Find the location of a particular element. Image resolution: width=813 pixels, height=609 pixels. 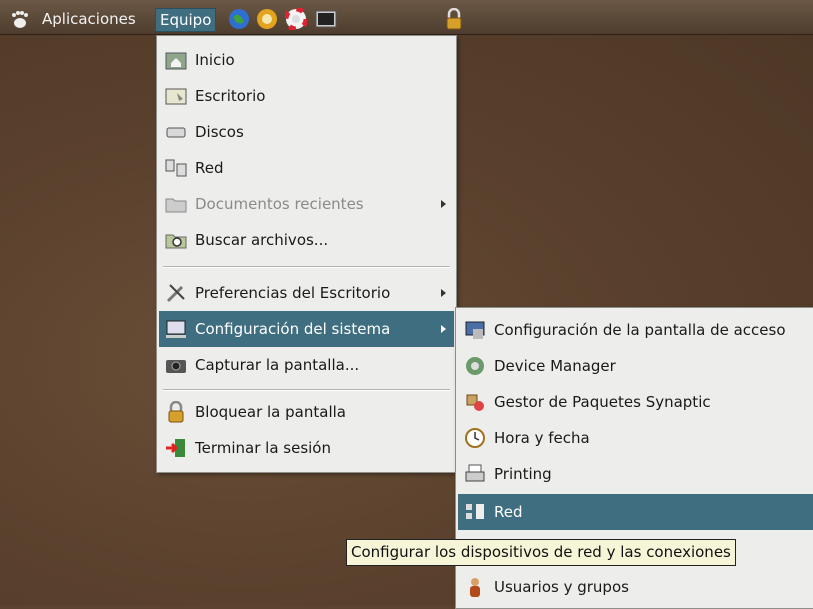

menu-item-discos: Discos is located at coordinates (306, 132).